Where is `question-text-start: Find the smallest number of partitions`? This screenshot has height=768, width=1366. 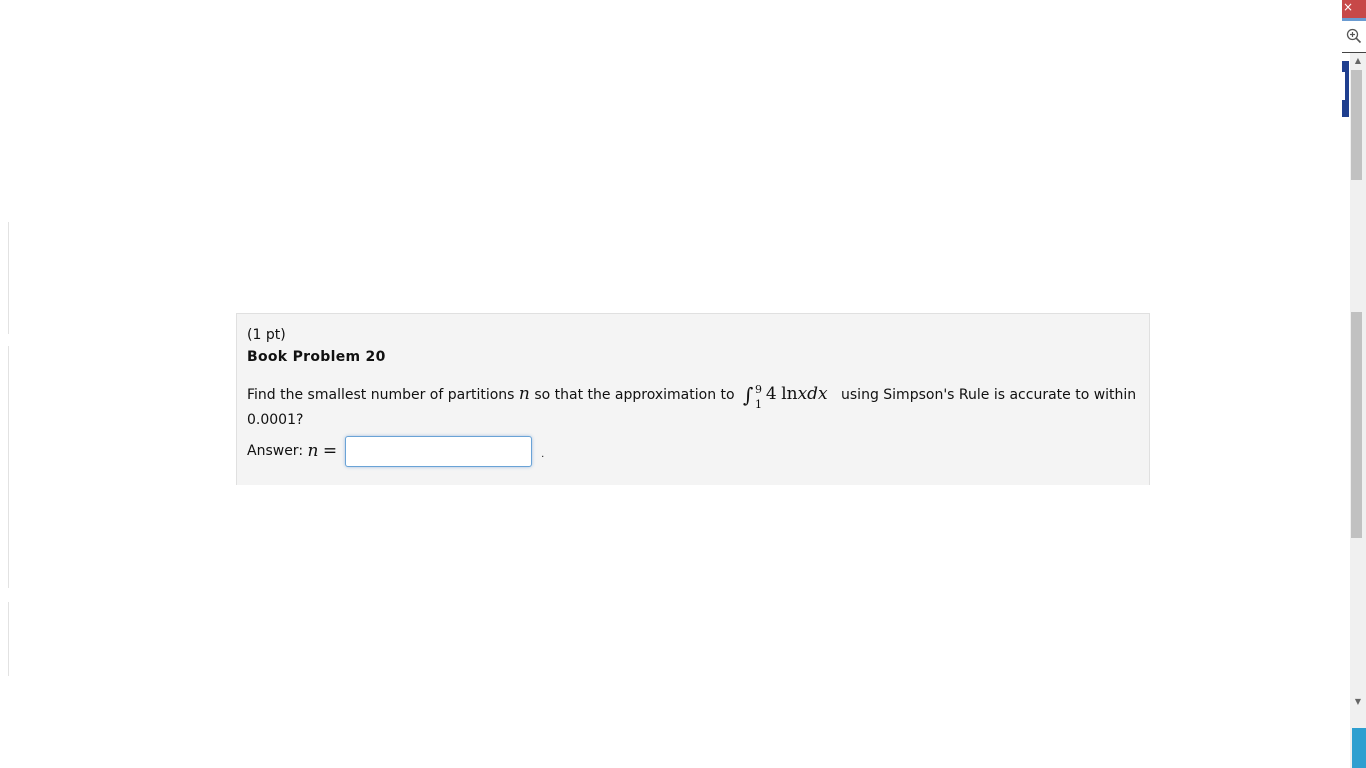 question-text-start: Find the smallest number of partitions is located at coordinates (381, 395).